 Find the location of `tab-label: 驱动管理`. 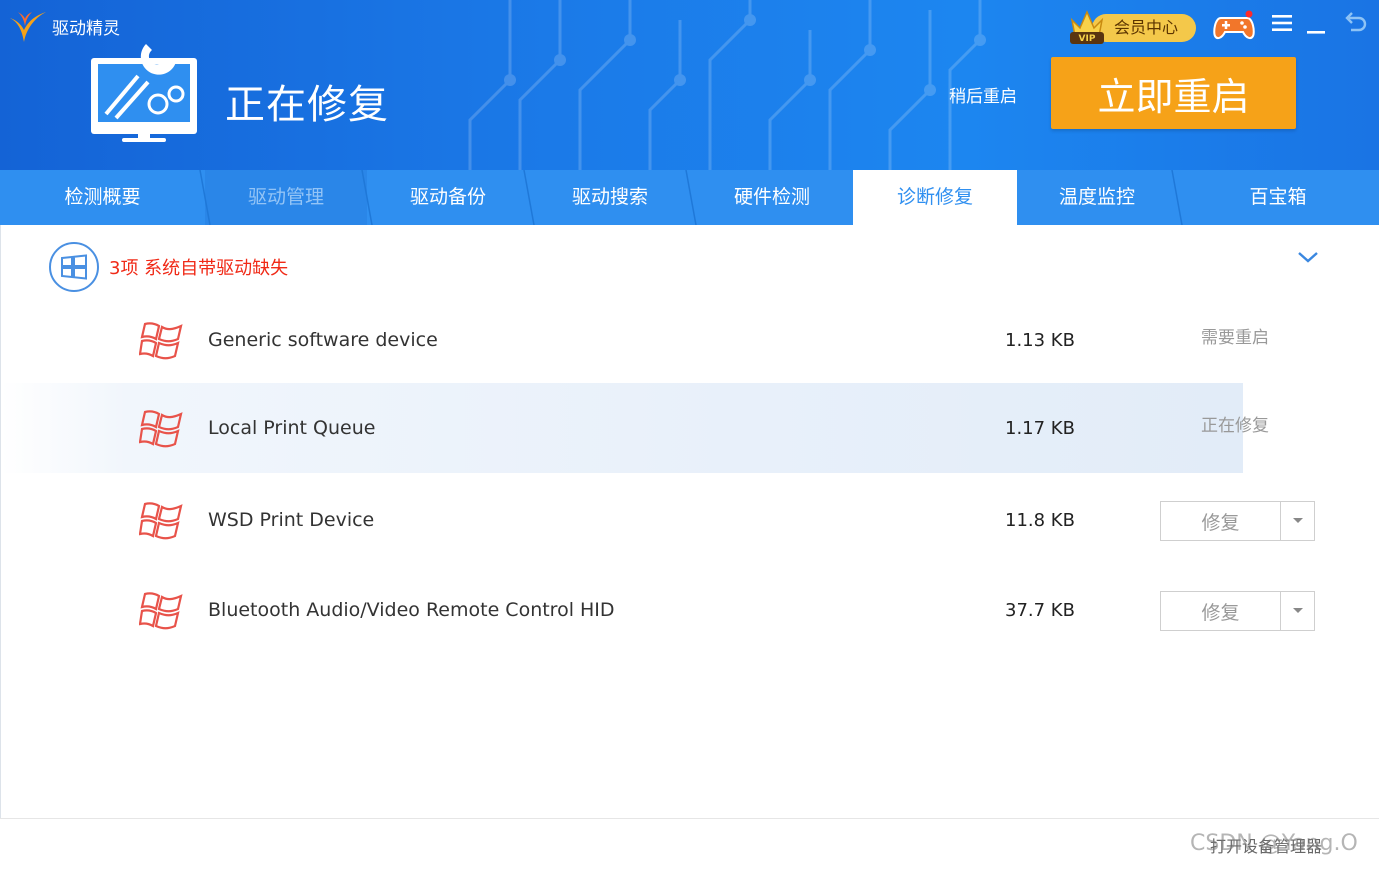

tab-label: 驱动管理 is located at coordinates (285, 197).